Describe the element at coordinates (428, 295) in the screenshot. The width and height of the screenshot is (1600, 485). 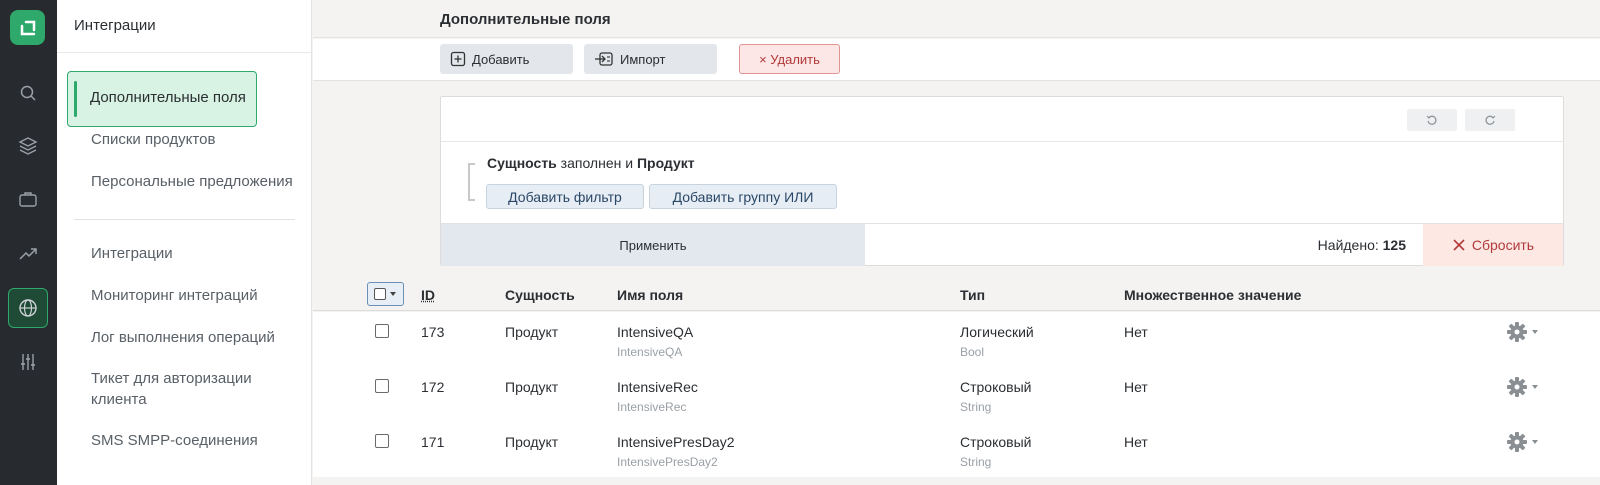
I see `column-header-id: ID` at that location.